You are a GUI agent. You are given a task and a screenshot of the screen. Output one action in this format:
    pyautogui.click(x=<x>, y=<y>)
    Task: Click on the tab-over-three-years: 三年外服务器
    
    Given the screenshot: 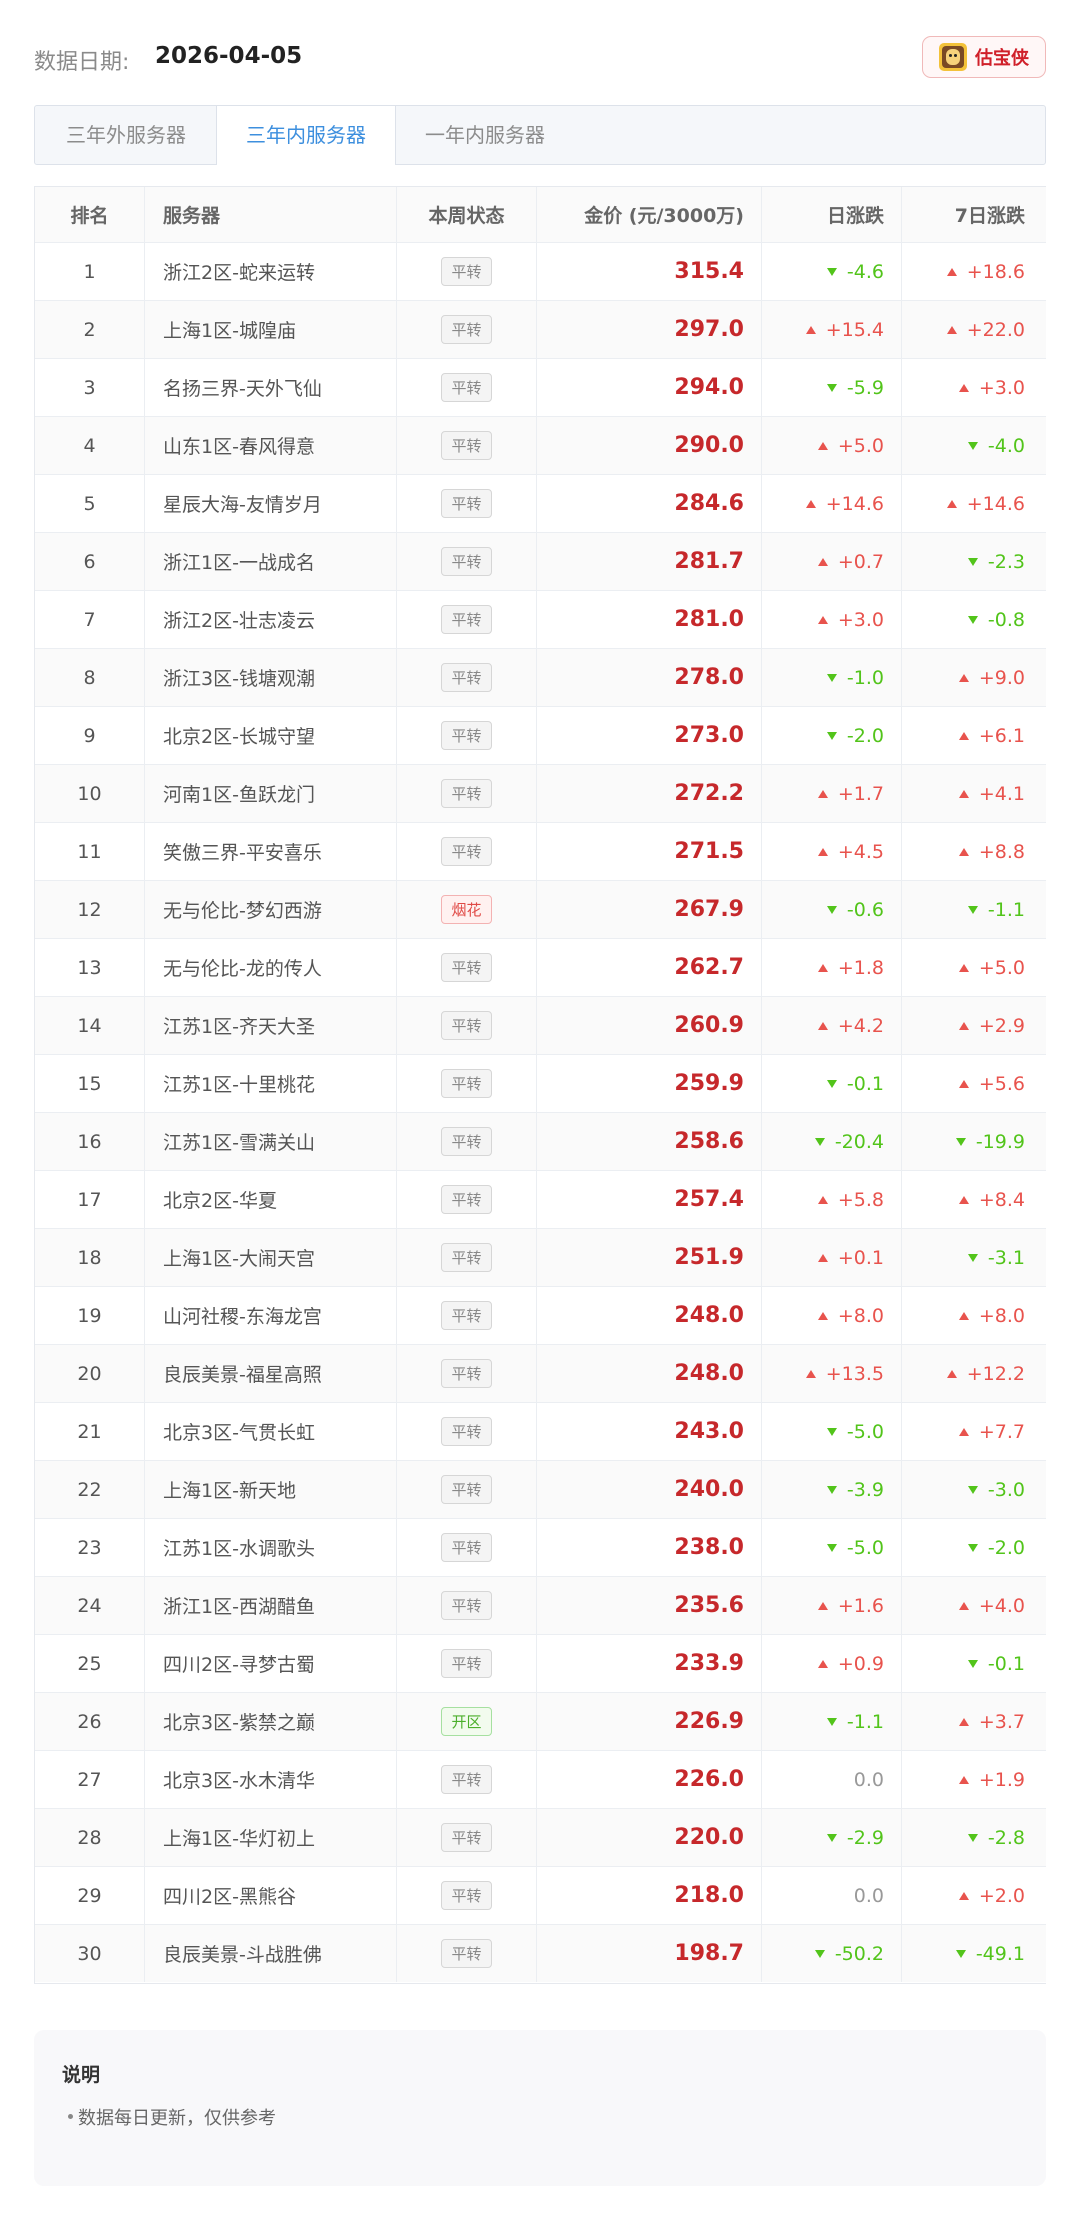 What is the action you would take?
    pyautogui.click(x=126, y=135)
    